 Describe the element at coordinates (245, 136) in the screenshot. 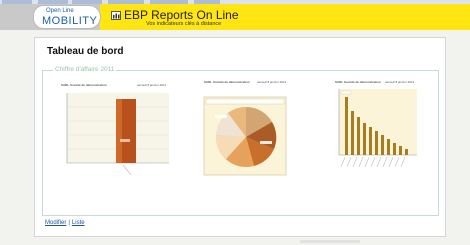

I see `pie-chart-graphic` at that location.